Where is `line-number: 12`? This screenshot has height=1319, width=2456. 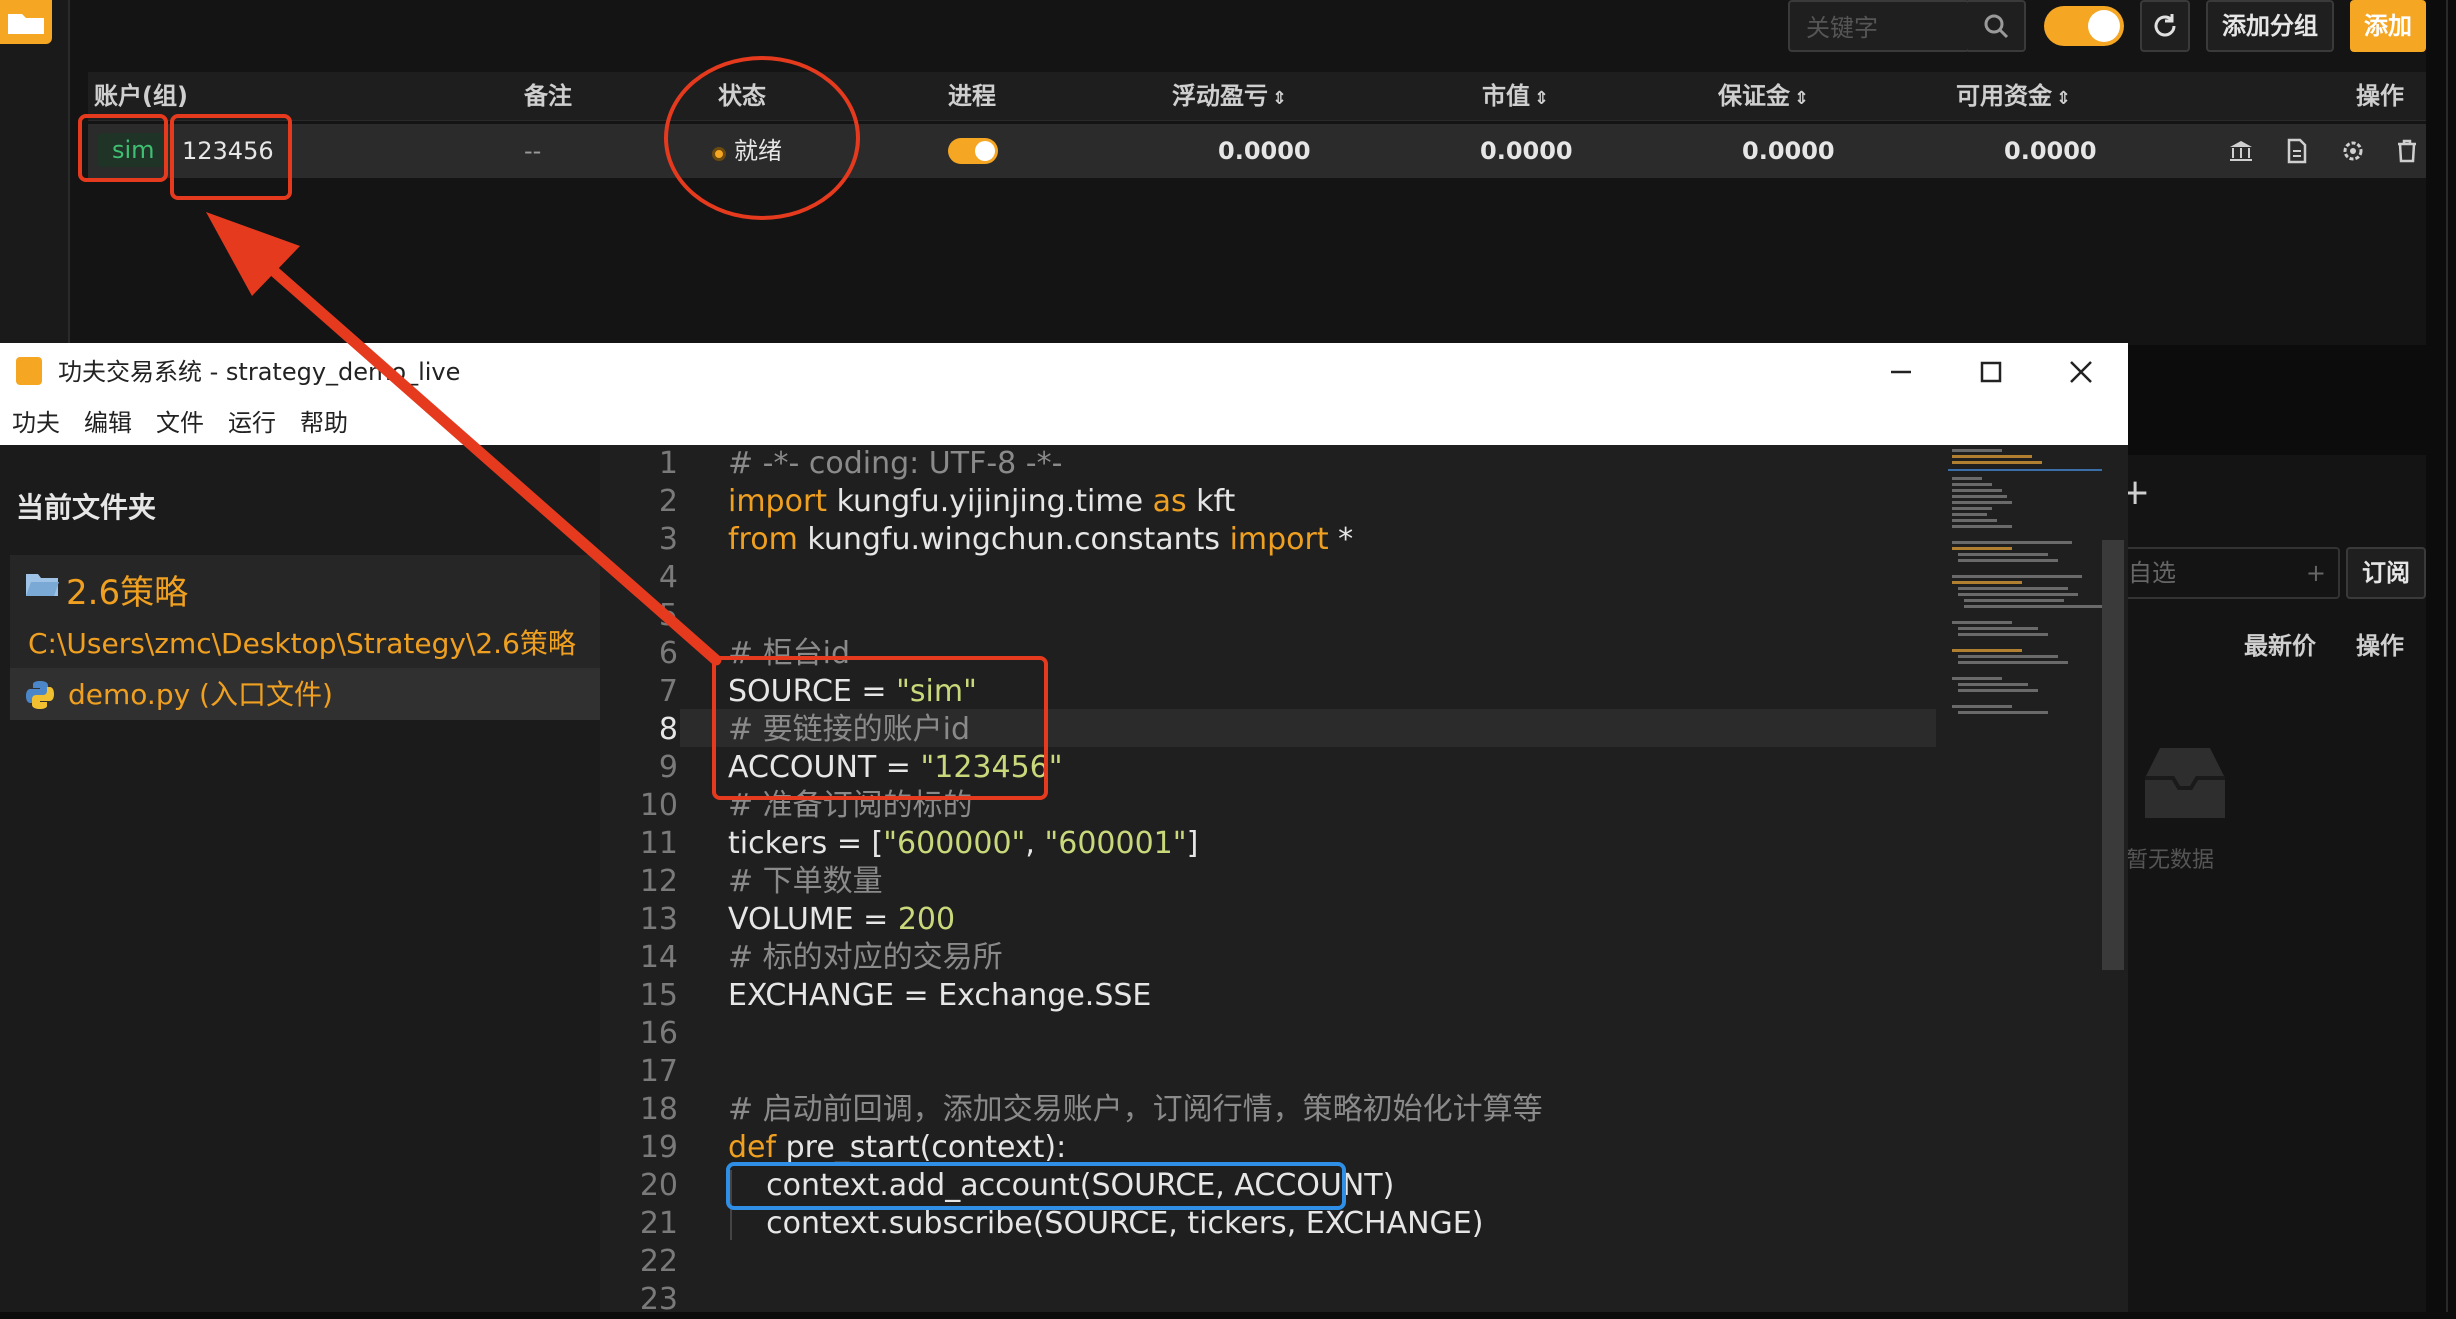 line-number: 12 is located at coordinates (658, 881).